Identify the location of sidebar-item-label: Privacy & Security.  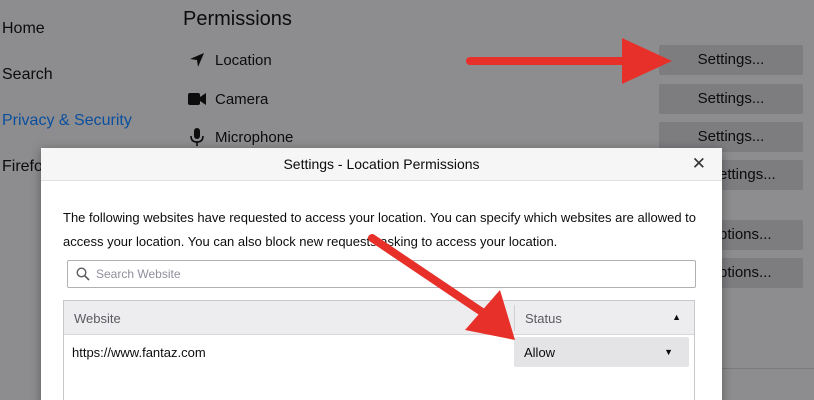
(67, 120).